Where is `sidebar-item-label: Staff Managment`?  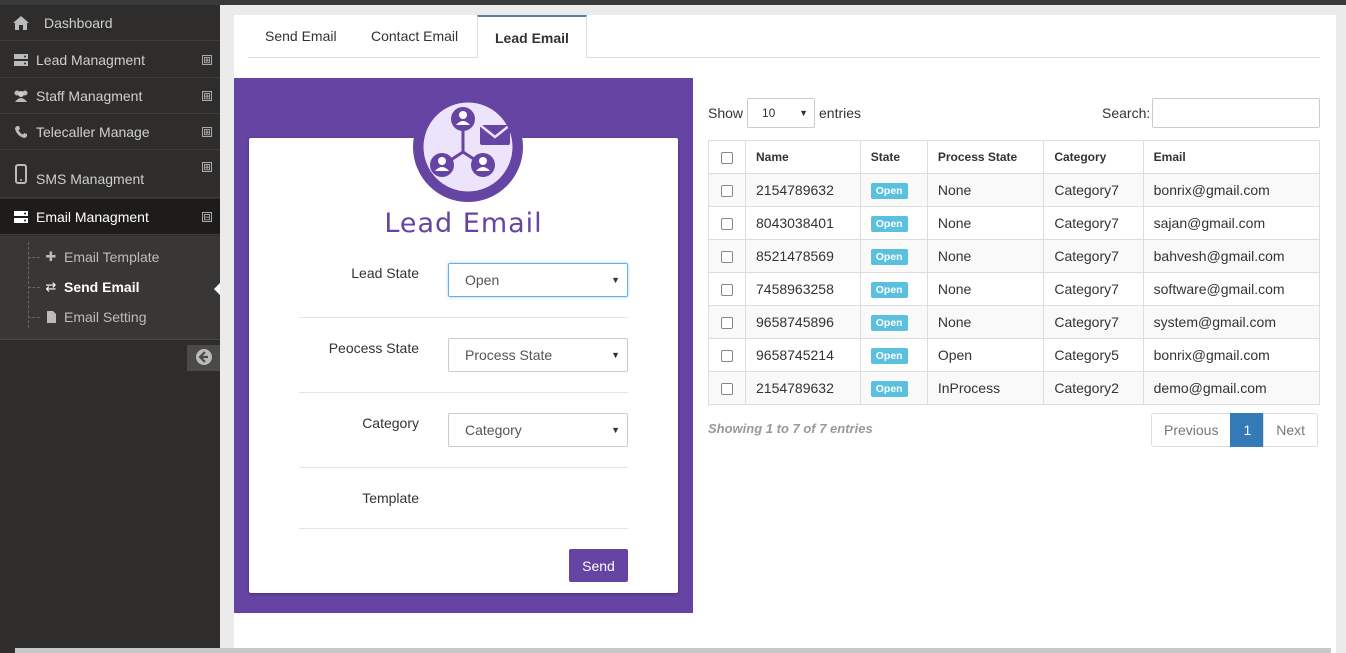
sidebar-item-label: Staff Managment is located at coordinates (89, 95).